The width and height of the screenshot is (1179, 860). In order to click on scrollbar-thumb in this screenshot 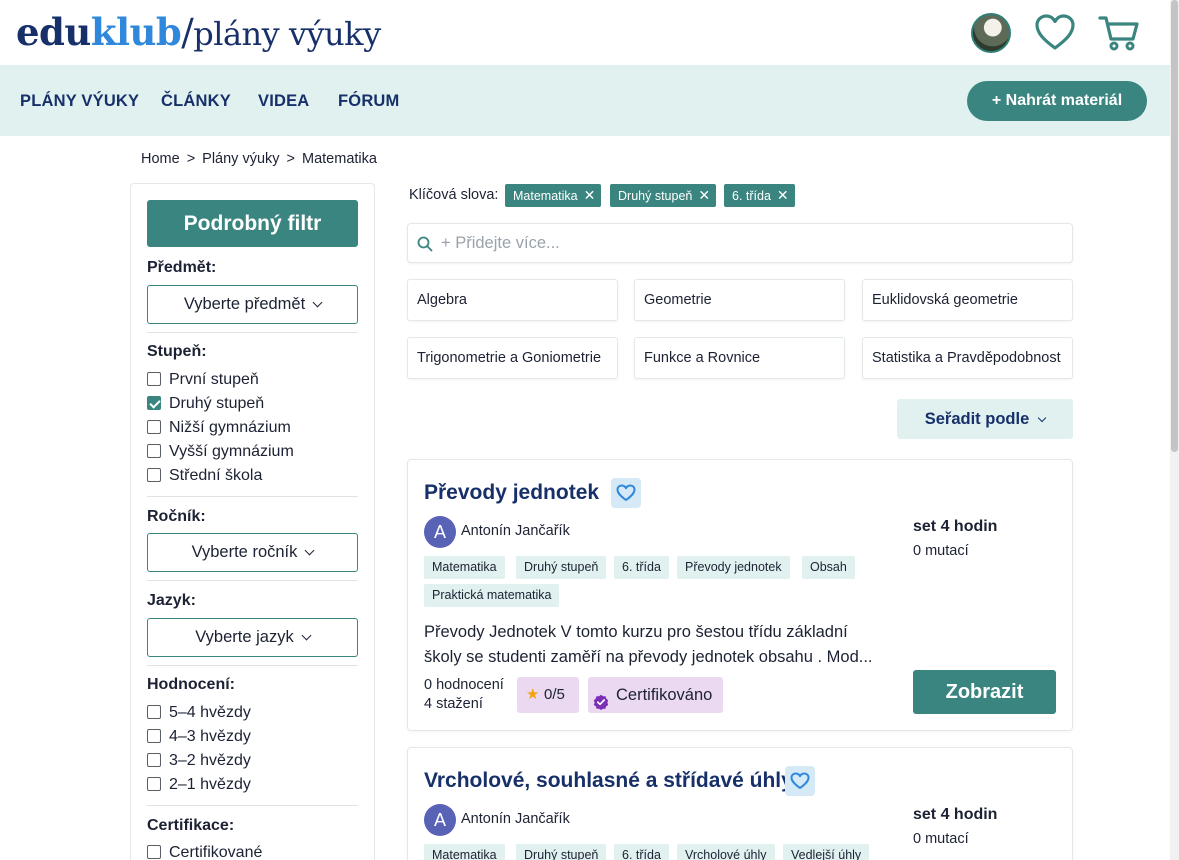, I will do `click(1174, 226)`.